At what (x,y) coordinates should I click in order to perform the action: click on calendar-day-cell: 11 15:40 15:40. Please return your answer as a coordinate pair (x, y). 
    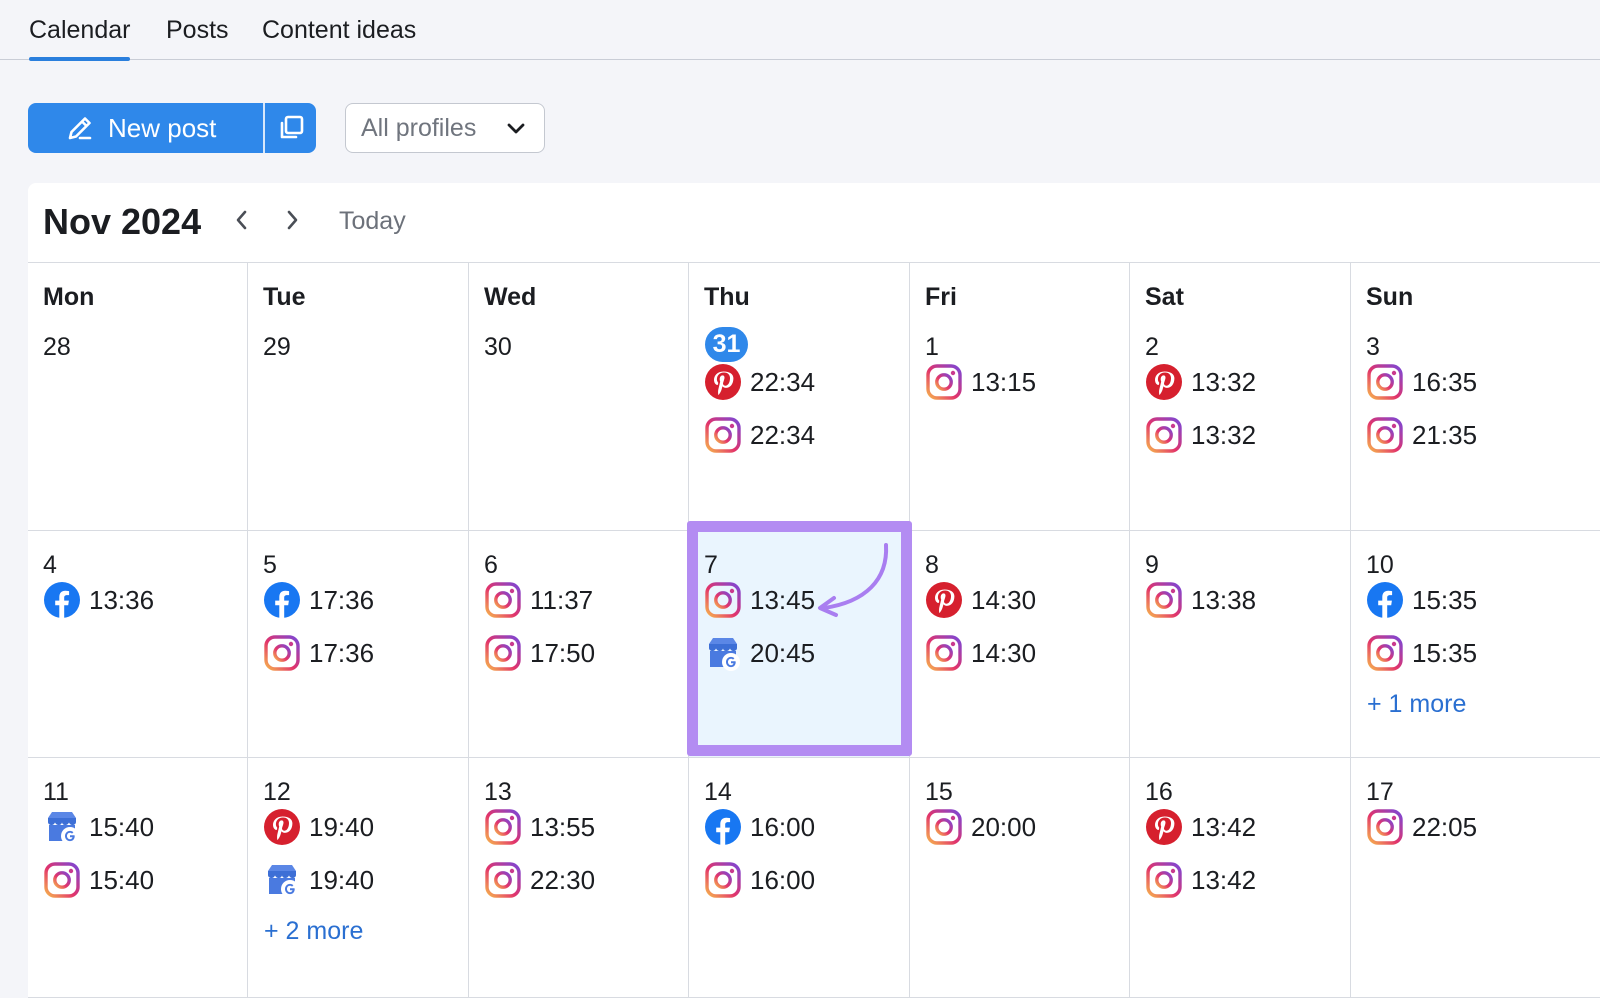
    Looking at the image, I should click on (138, 878).